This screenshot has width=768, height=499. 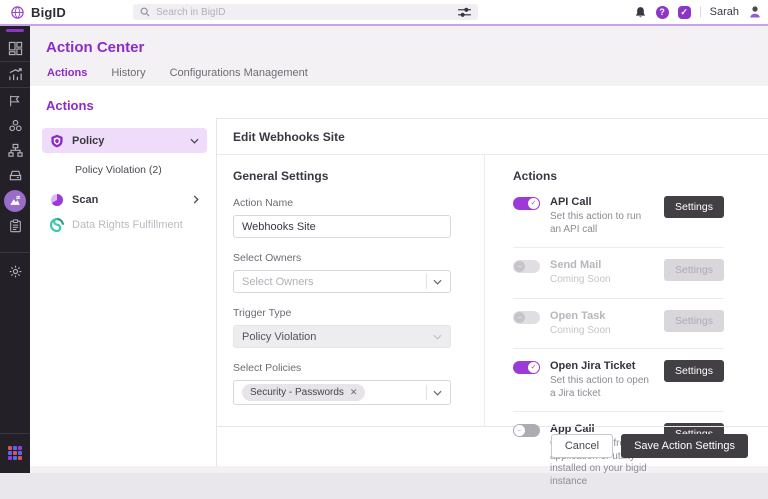 I want to click on card-title: Actions, so click(x=70, y=105).